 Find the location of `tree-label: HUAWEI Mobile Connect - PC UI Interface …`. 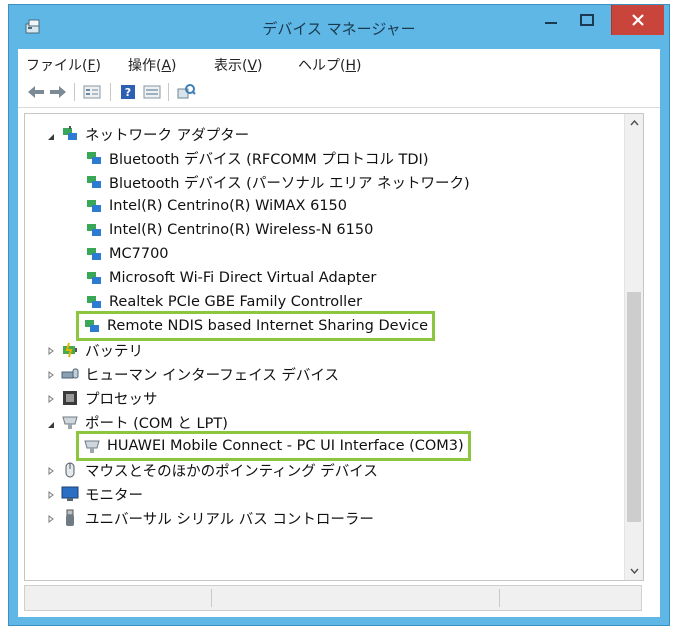

tree-label: HUAWEI Mobile Connect - PC UI Interface … is located at coordinates (285, 446).